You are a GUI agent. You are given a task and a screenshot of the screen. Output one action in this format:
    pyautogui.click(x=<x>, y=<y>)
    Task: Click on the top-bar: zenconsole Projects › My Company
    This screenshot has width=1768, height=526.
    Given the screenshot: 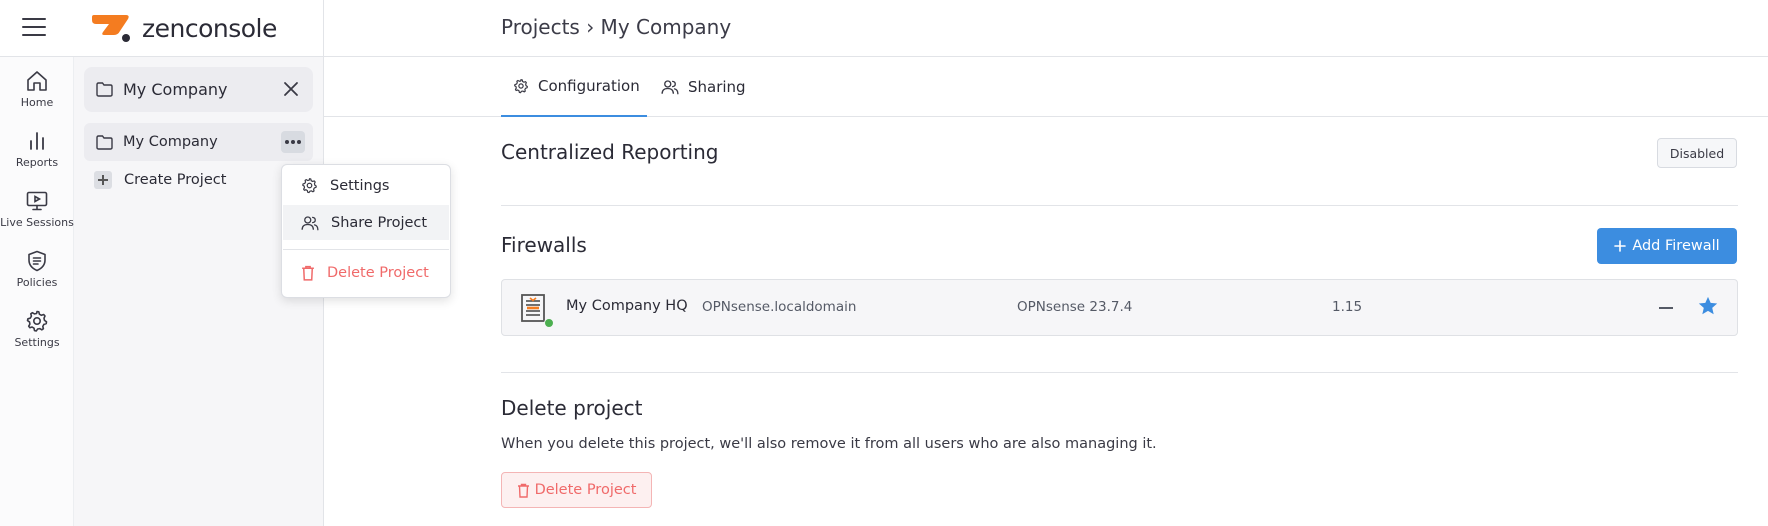 What is the action you would take?
    pyautogui.click(x=884, y=28)
    